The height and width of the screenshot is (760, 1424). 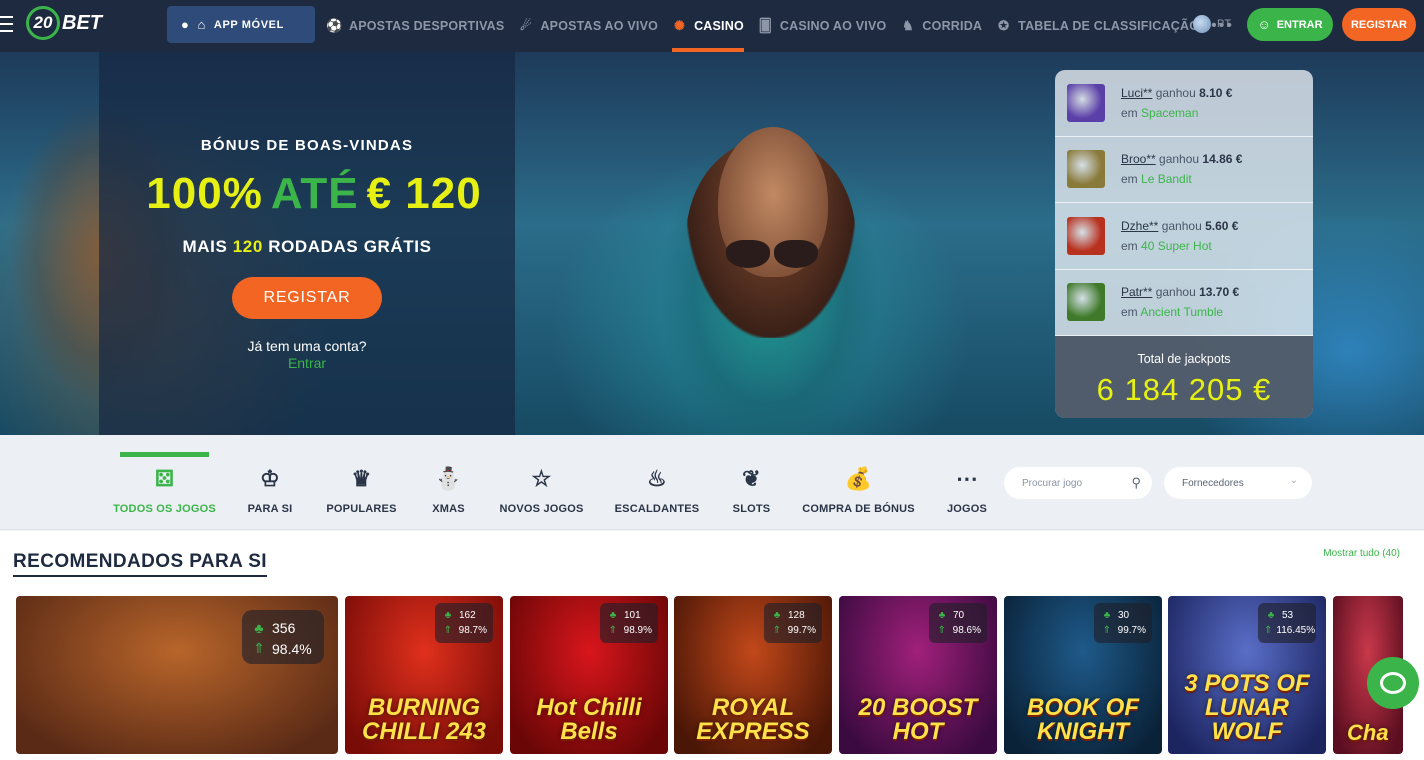 What do you see at coordinates (1184, 236) in the screenshot?
I see `winner-row: Dzhe** ganhou 5.60 € em 40 Super Hot` at bounding box center [1184, 236].